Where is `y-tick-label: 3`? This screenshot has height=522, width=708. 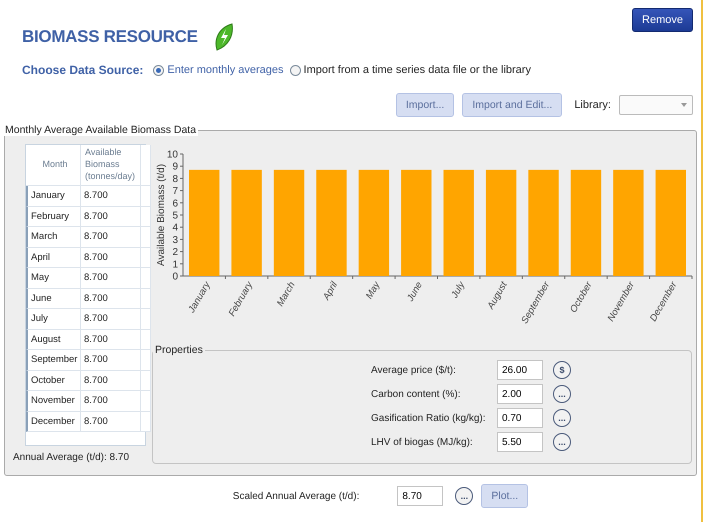 y-tick-label: 3 is located at coordinates (175, 240).